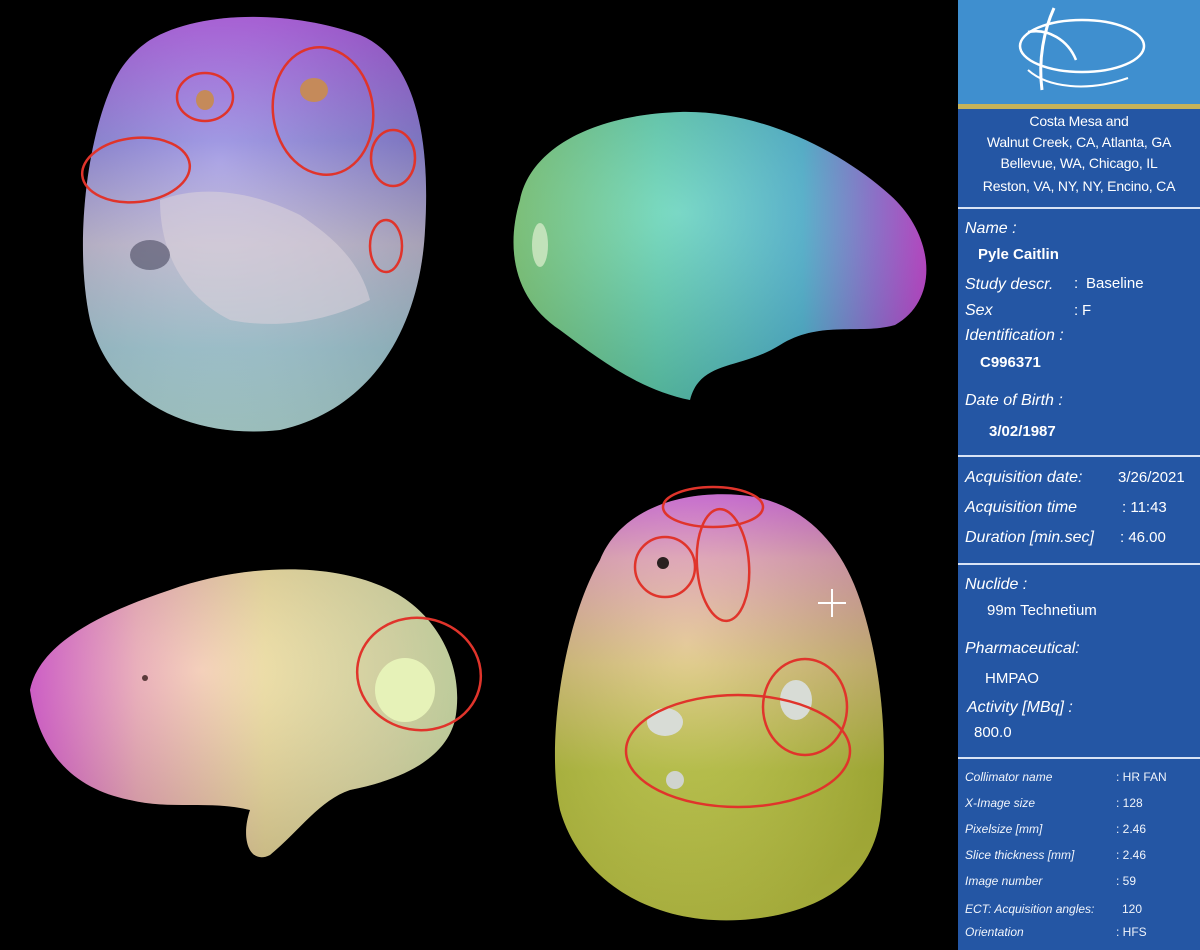  What do you see at coordinates (1082, 49) in the screenshot?
I see `amen-clinics-logo-icon` at bounding box center [1082, 49].